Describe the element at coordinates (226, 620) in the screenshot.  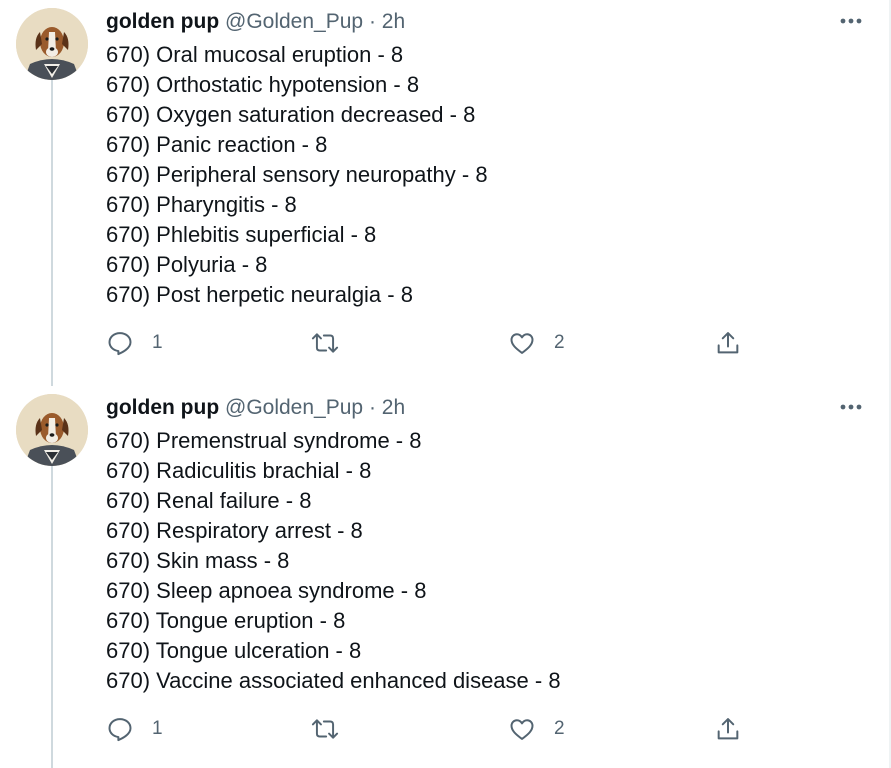
I see `tweet-line: 670) Tongue eruption - 8` at that location.